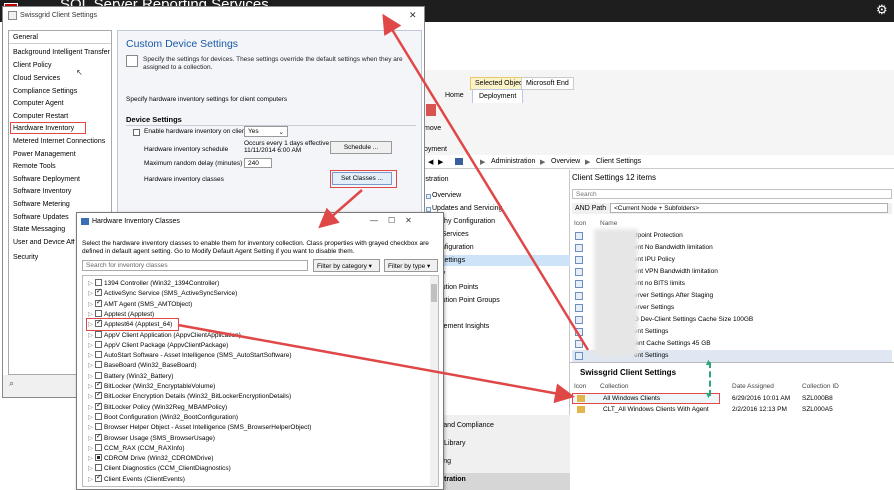  I want to click on arrow-to-classes, so click(340, 209).